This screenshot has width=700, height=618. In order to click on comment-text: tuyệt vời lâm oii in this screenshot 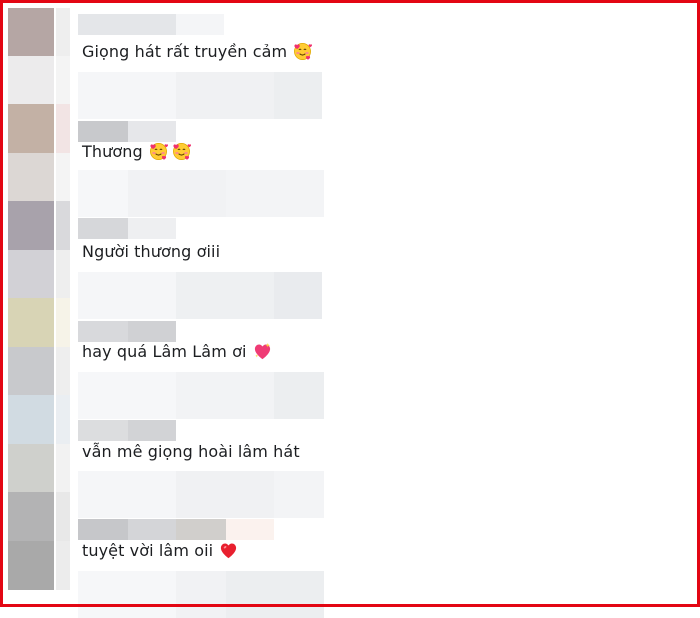, I will do `click(162, 550)`.